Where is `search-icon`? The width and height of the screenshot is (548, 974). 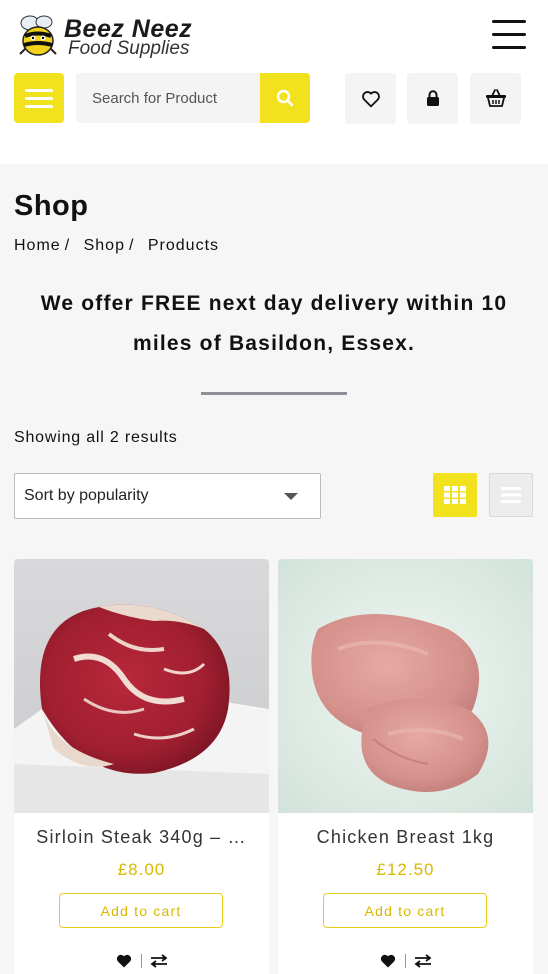
search-icon is located at coordinates (285, 98).